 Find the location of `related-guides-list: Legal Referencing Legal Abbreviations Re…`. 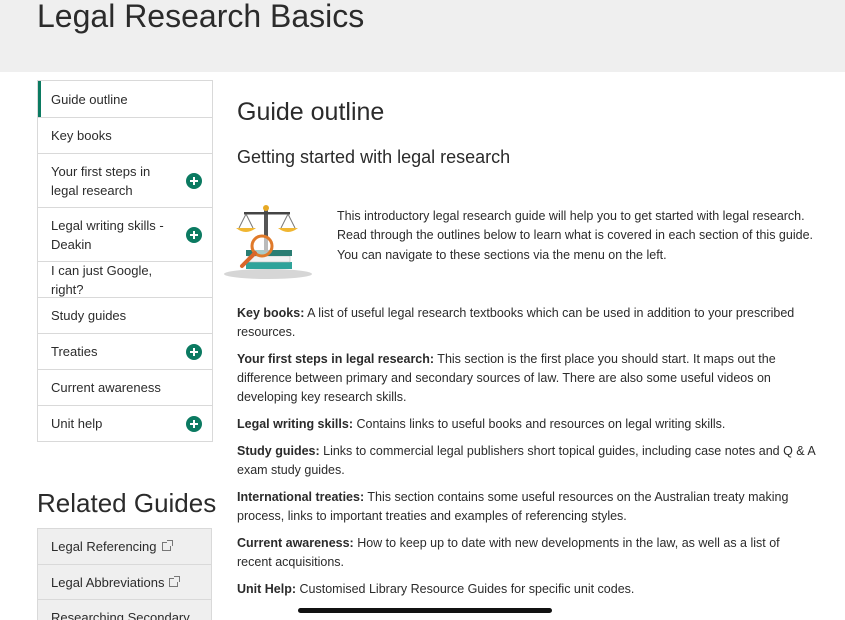

related-guides-list: Legal Referencing Legal Abbreviations Re… is located at coordinates (124, 574).